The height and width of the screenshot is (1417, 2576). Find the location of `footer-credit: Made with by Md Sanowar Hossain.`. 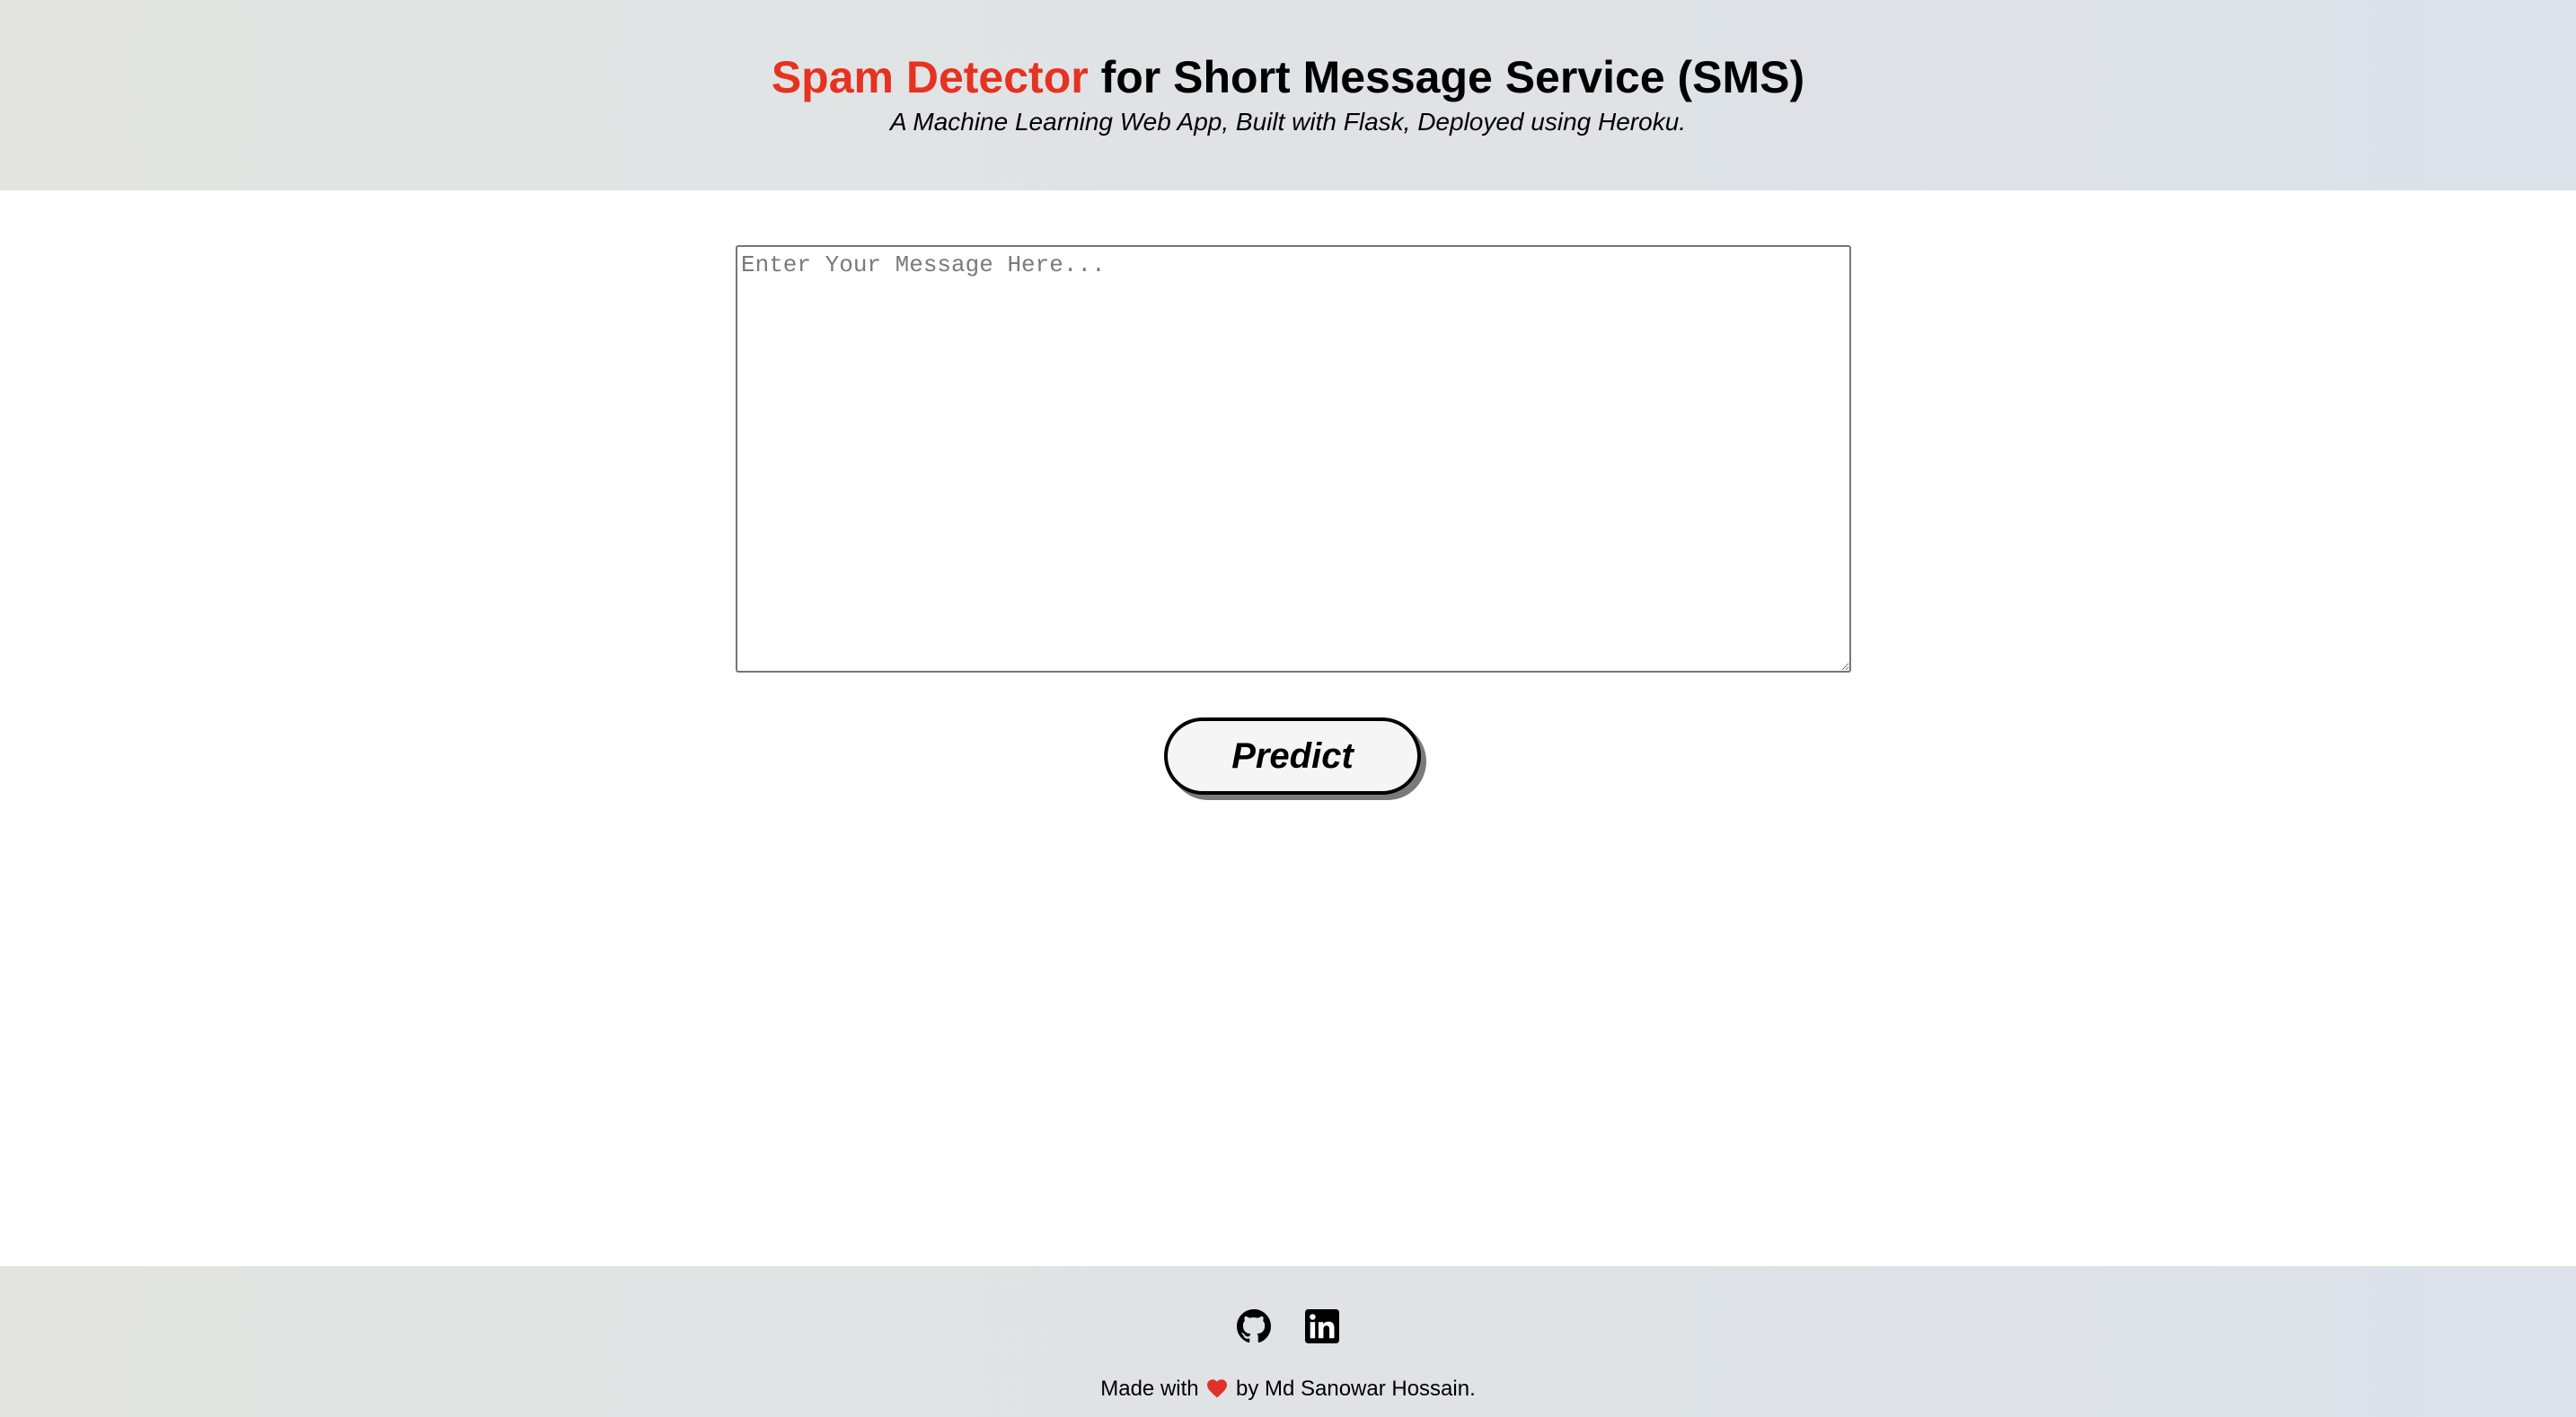

footer-credit: Made with by Md Sanowar Hossain. is located at coordinates (1288, 1389).